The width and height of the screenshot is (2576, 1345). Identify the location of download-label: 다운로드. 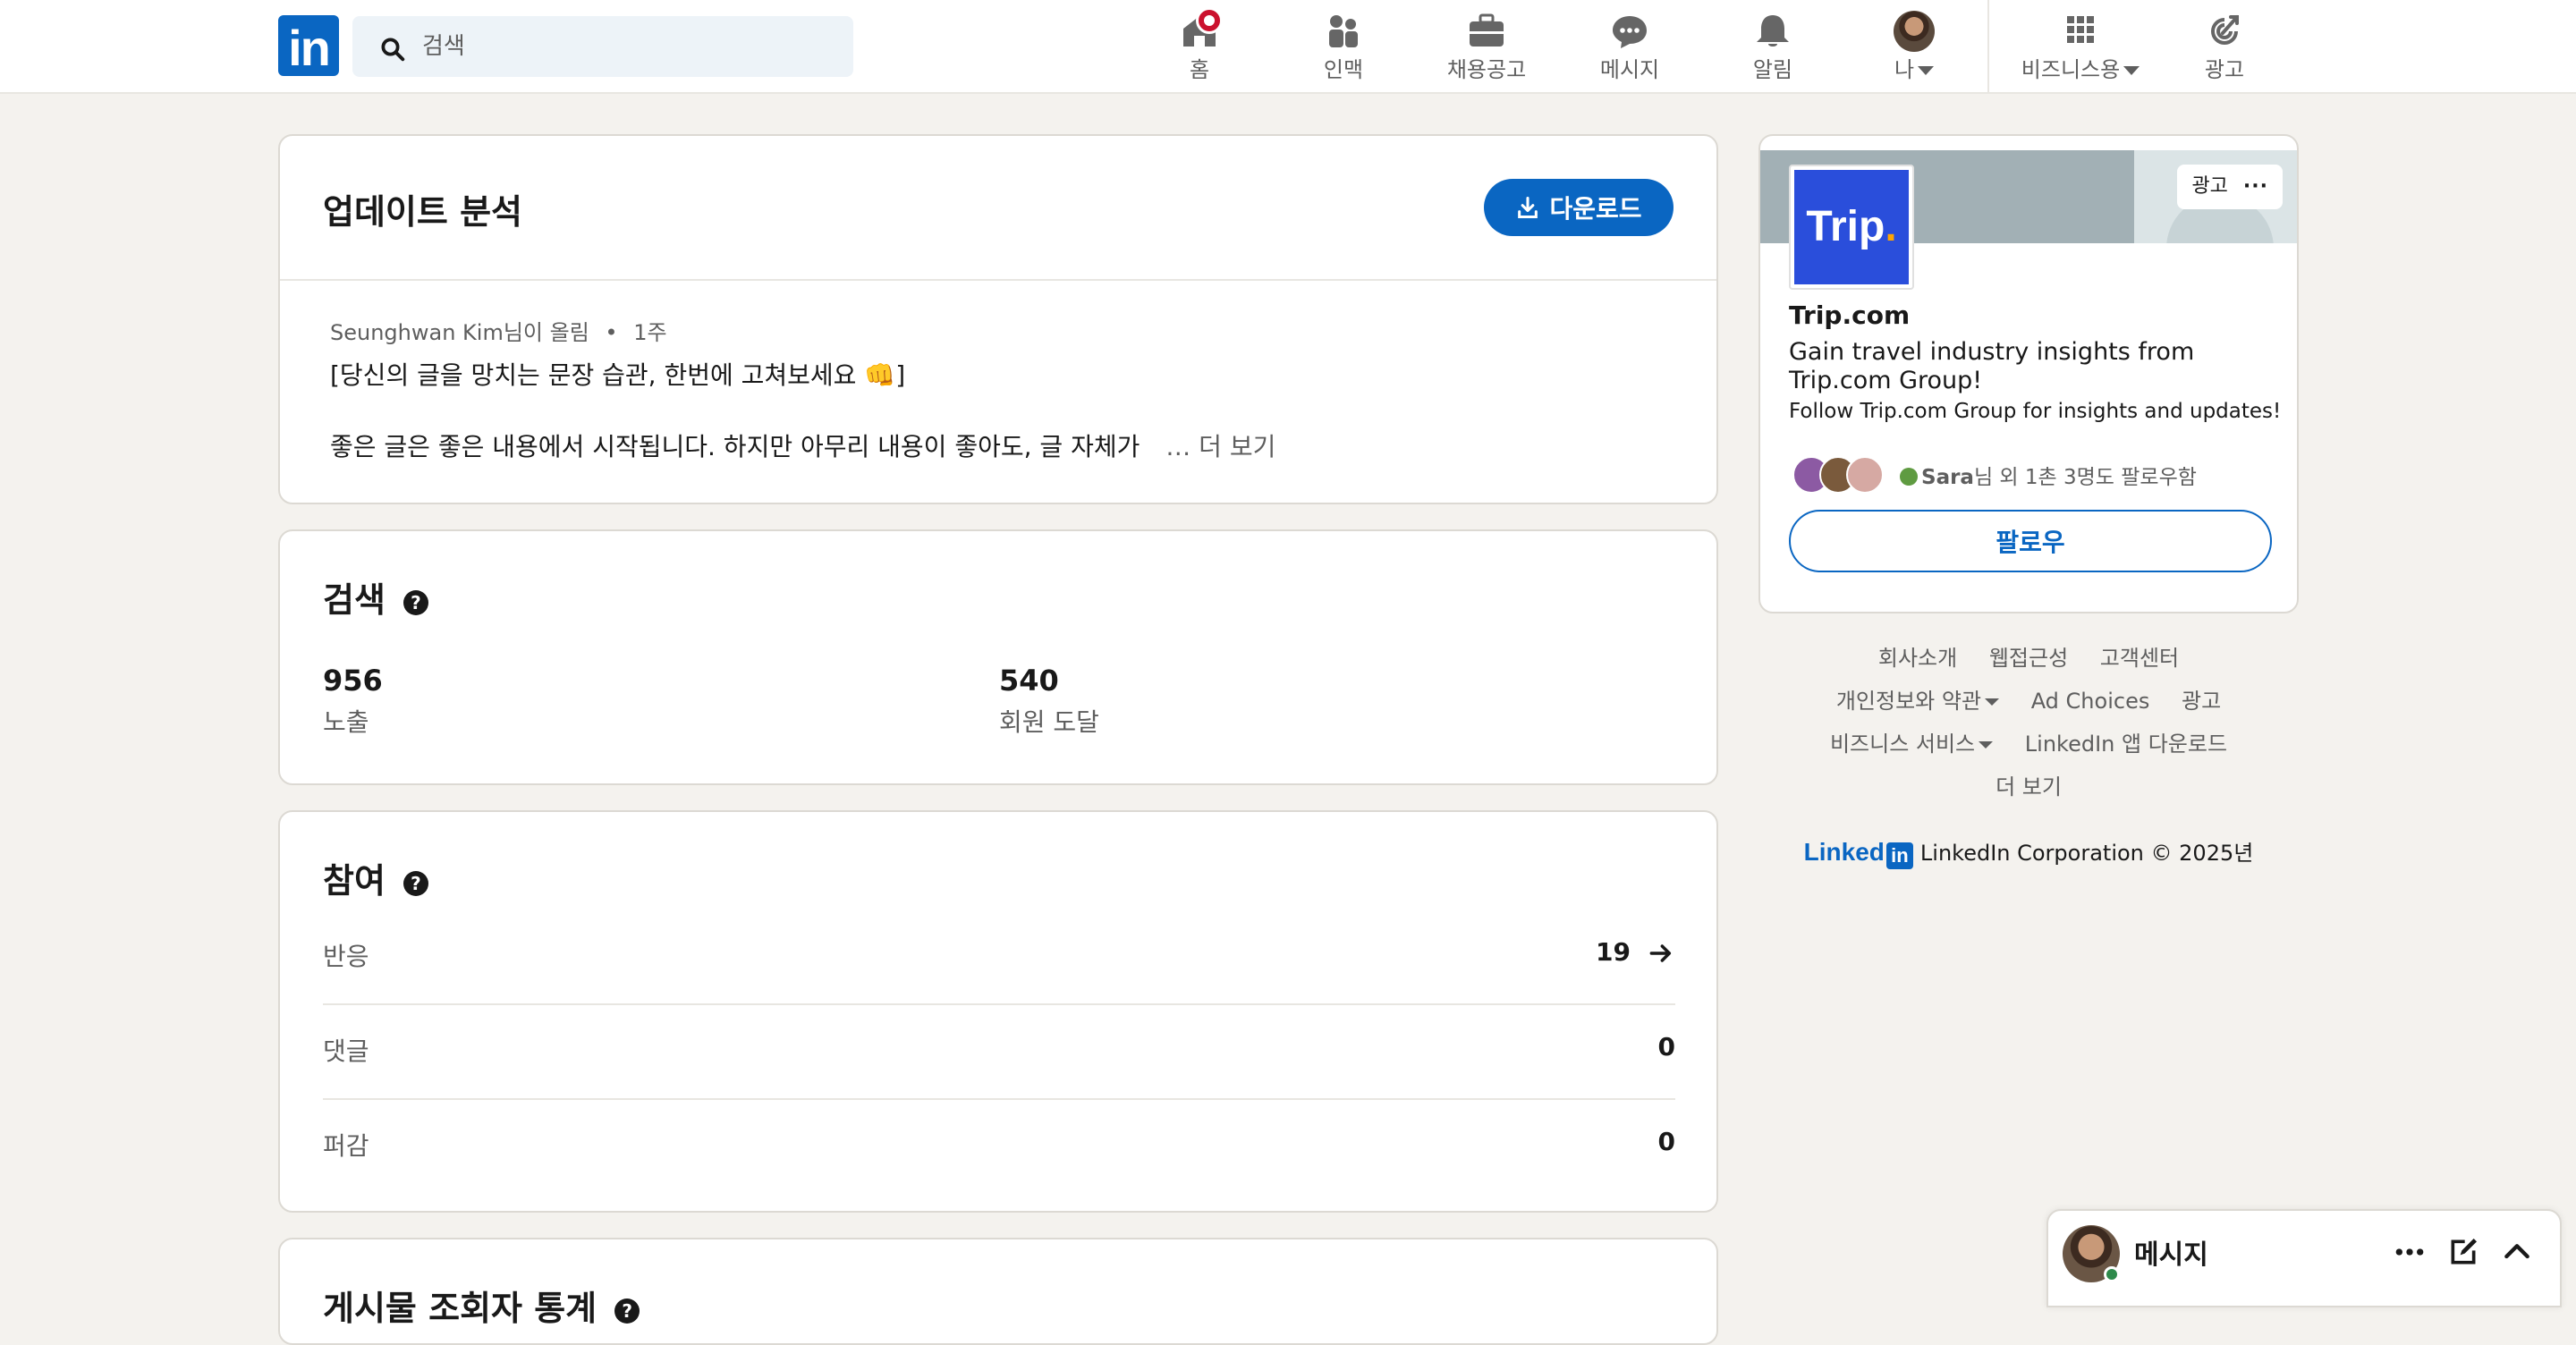
(1595, 209).